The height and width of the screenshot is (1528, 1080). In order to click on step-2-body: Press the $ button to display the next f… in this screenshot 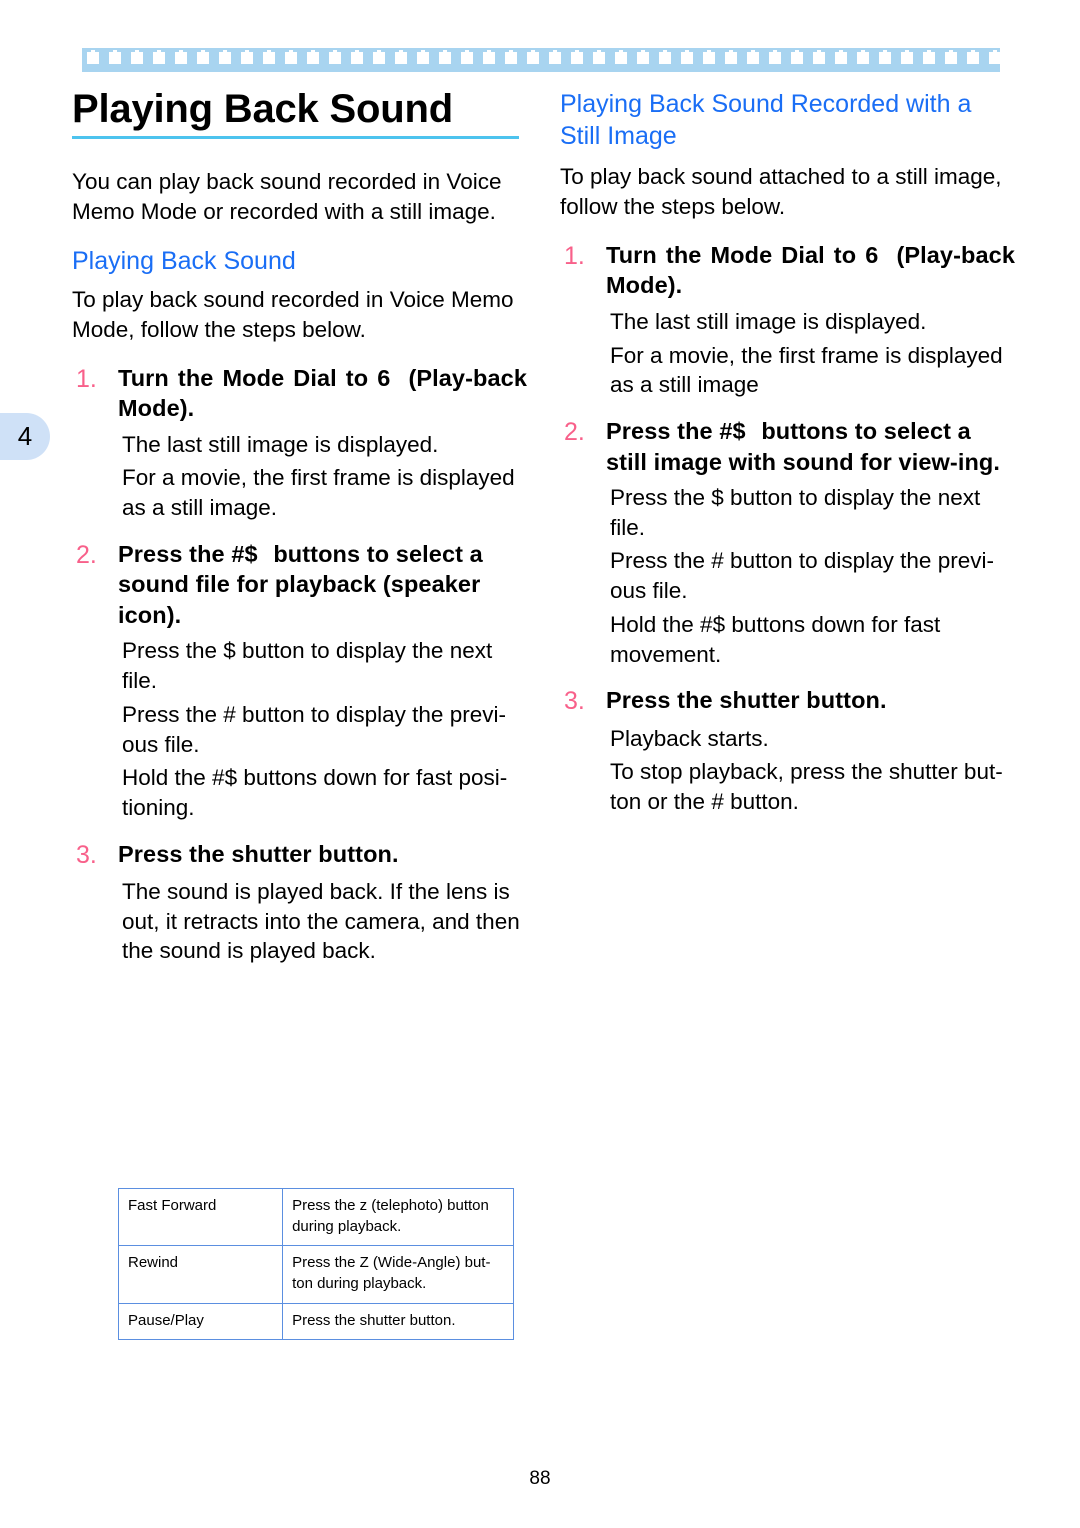, I will do `click(324, 729)`.